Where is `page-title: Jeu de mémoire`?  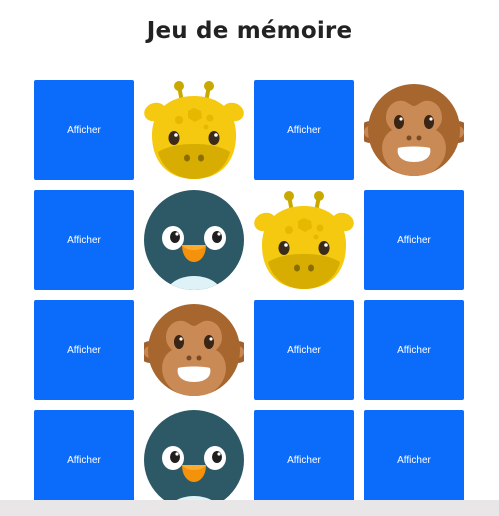 page-title: Jeu de mémoire is located at coordinates (249, 31).